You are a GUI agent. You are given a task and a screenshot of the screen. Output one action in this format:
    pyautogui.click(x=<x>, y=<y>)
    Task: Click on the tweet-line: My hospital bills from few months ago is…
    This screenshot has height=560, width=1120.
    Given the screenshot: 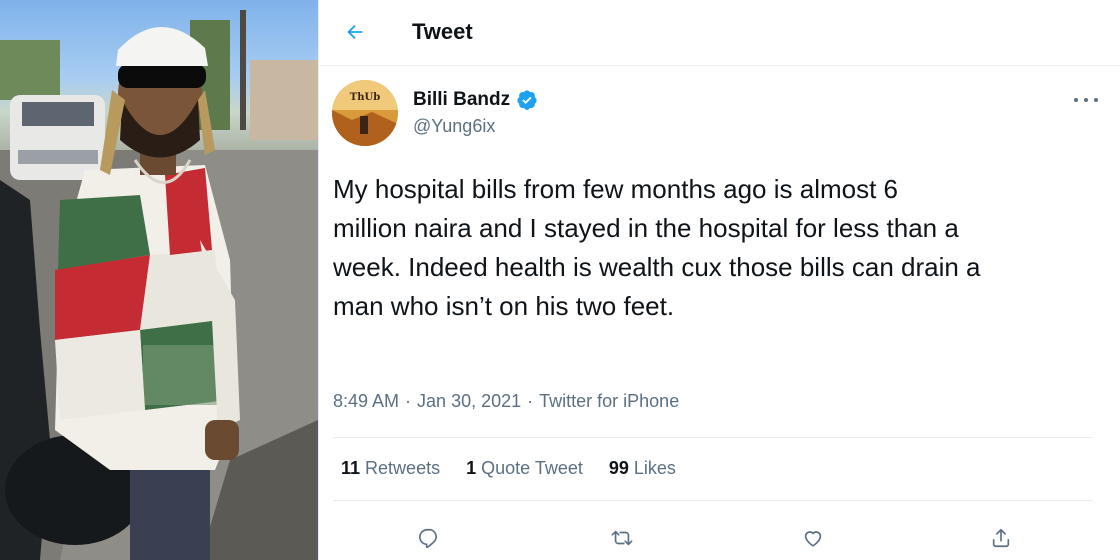 What is the action you would take?
    pyautogui.click(x=615, y=189)
    